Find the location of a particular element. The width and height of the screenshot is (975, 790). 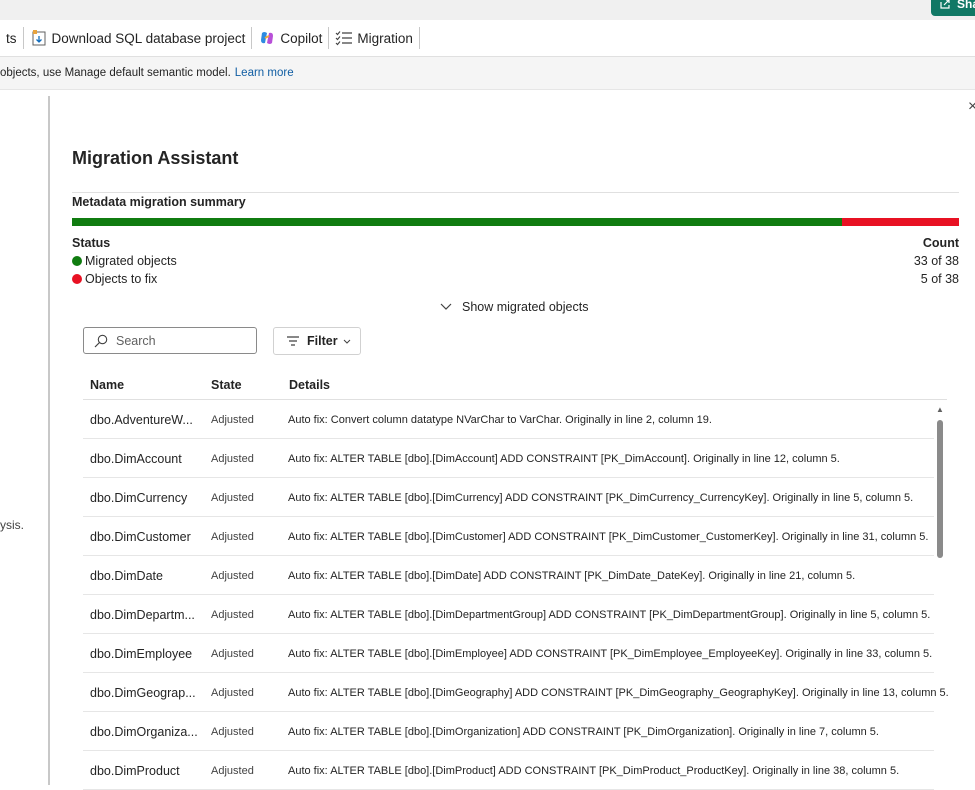

top-strip is located at coordinates (487, 10).